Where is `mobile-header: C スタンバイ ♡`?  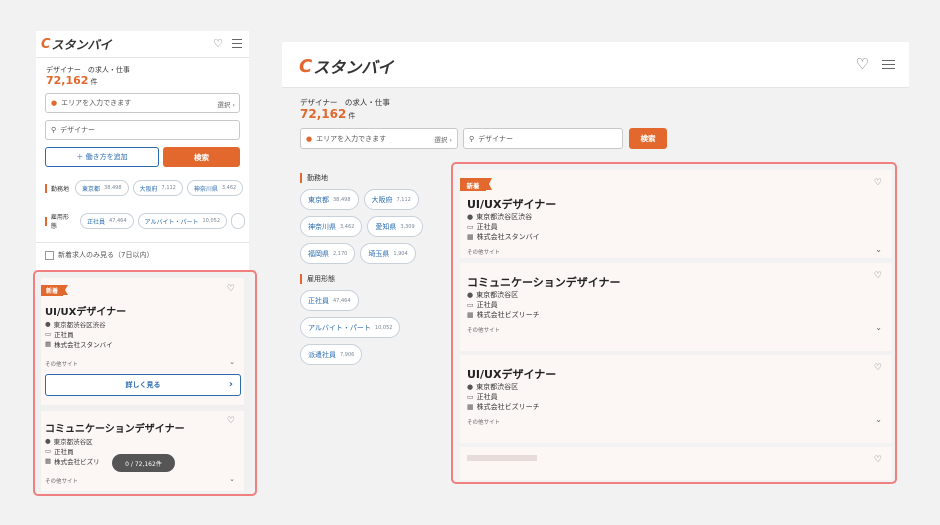
mobile-header: C スタンバイ ♡ is located at coordinates (142, 44).